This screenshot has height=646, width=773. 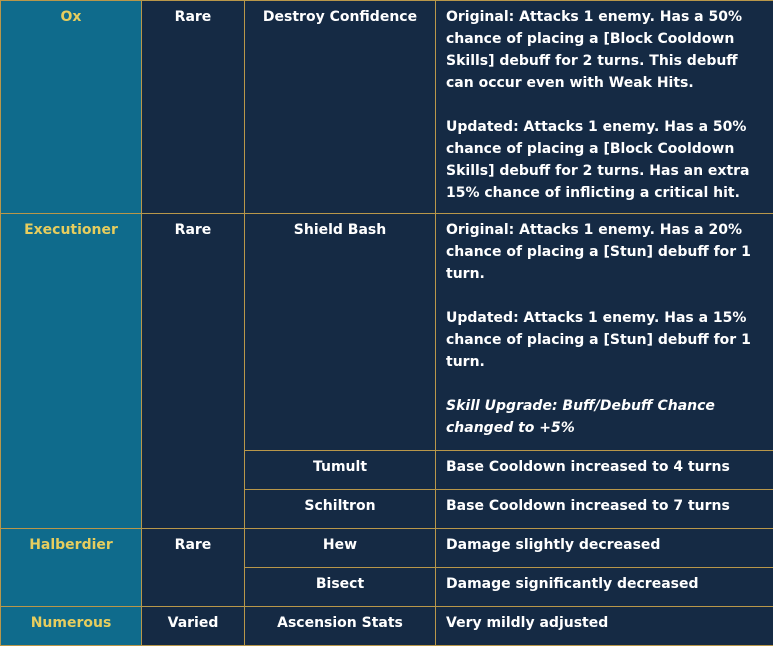 What do you see at coordinates (604, 509) in the screenshot?
I see `description-schiltron: Base Cooldown increased to 7 turns` at bounding box center [604, 509].